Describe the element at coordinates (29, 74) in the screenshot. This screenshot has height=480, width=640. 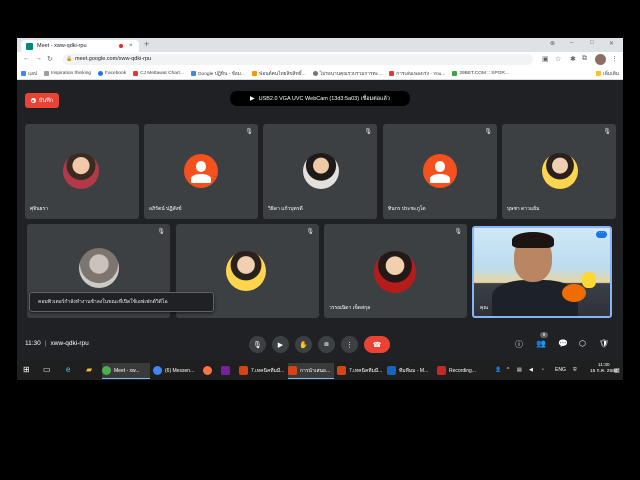
I see `bookmark-apps: แอป` at that location.